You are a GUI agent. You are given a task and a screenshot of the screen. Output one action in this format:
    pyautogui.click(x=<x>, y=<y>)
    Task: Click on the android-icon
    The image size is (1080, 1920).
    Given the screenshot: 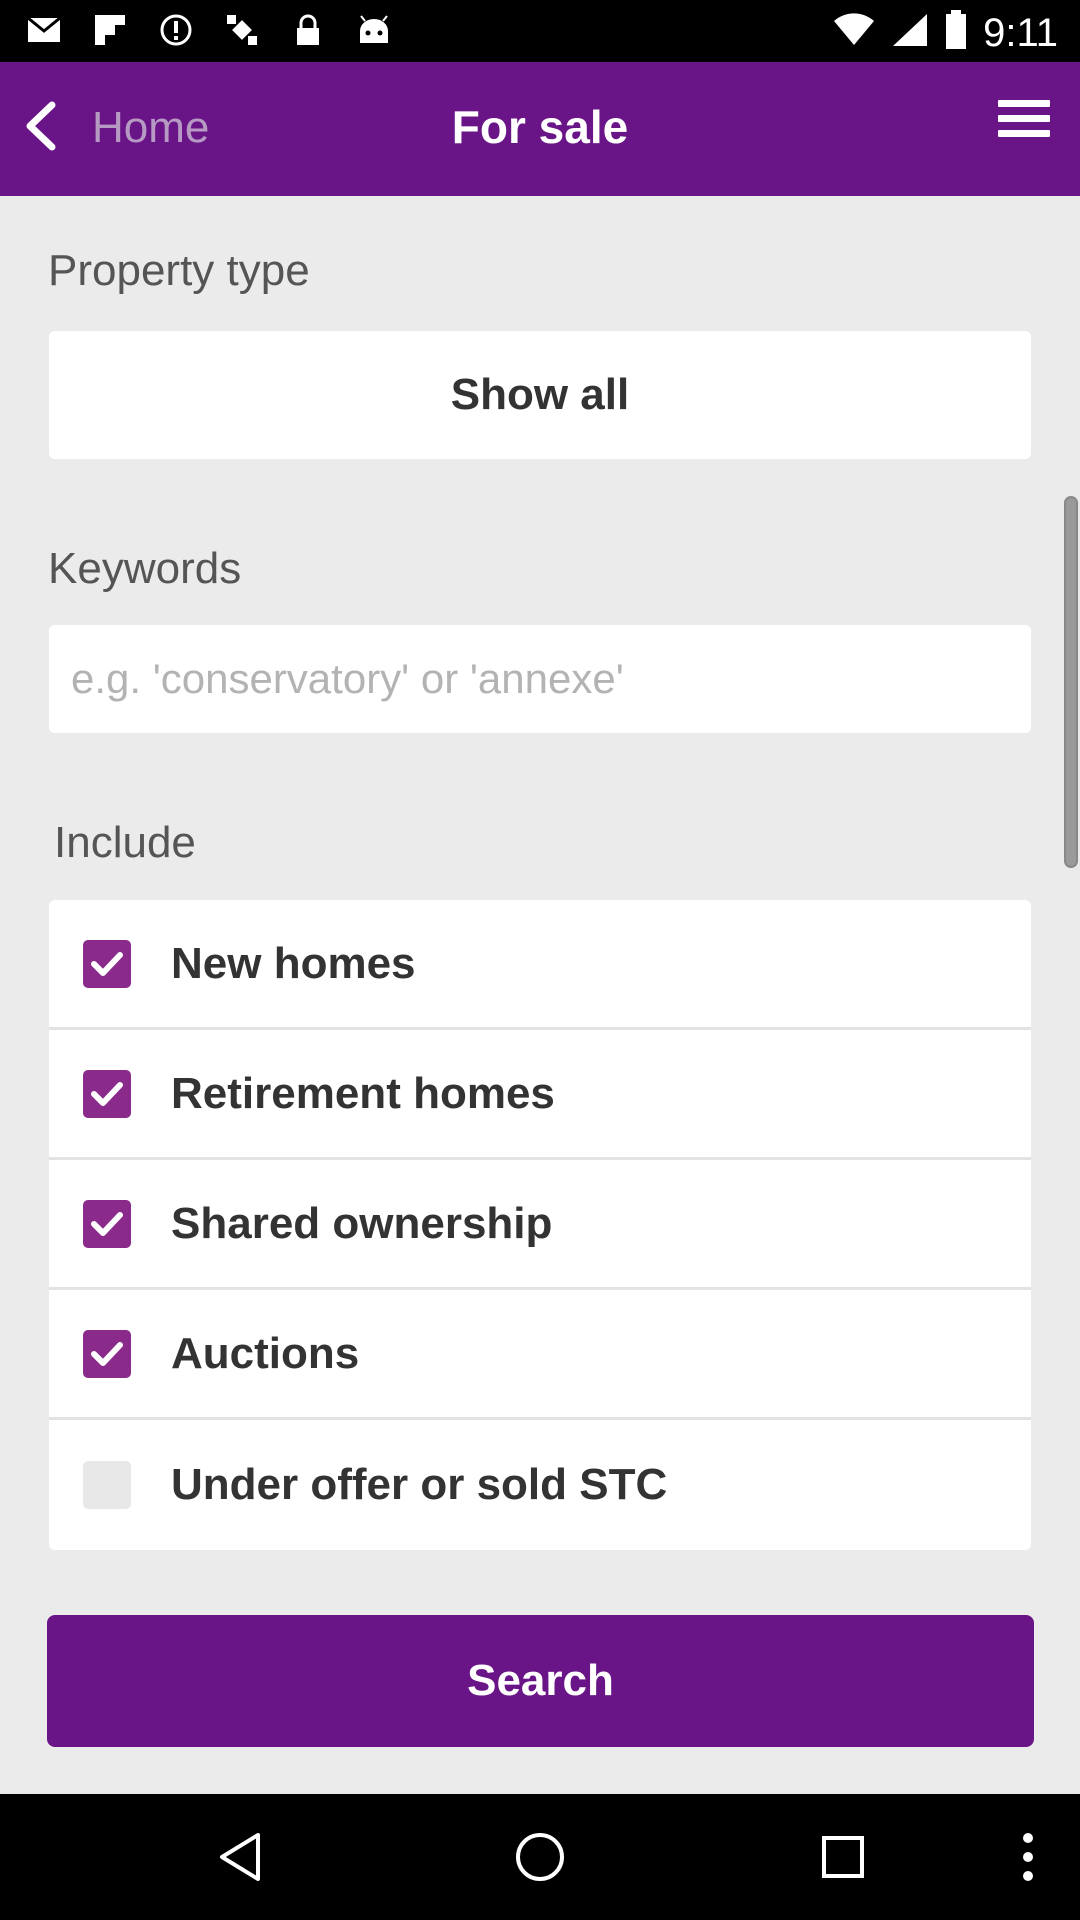 What is the action you would take?
    pyautogui.click(x=374, y=30)
    